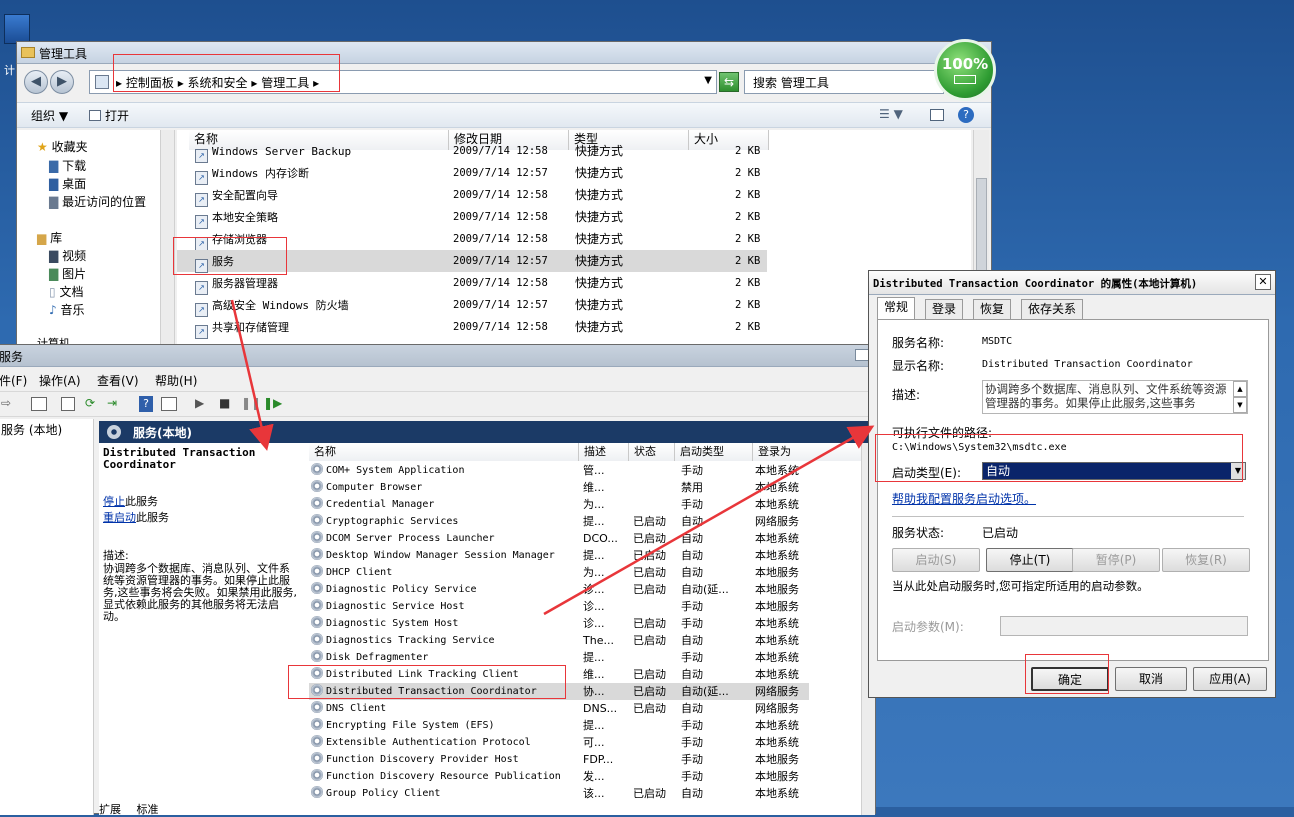 This screenshot has height=817, width=1294. Describe the element at coordinates (252, 375) in the screenshot. I see `arrow-to-services-panel` at that location.